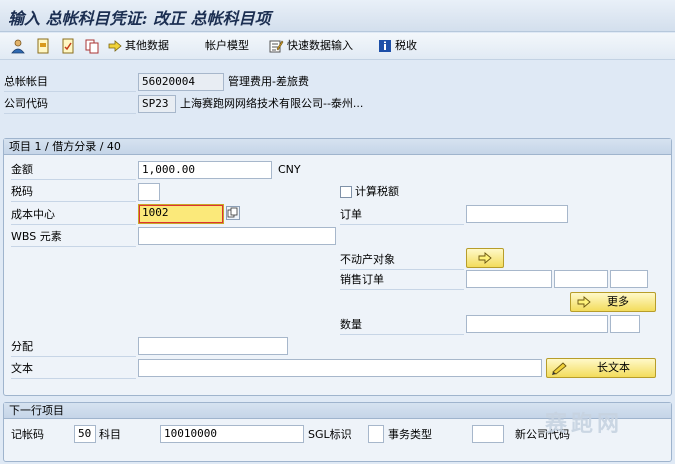  Describe the element at coordinates (625, 324) in the screenshot. I see `quantity-unit-input` at that location.